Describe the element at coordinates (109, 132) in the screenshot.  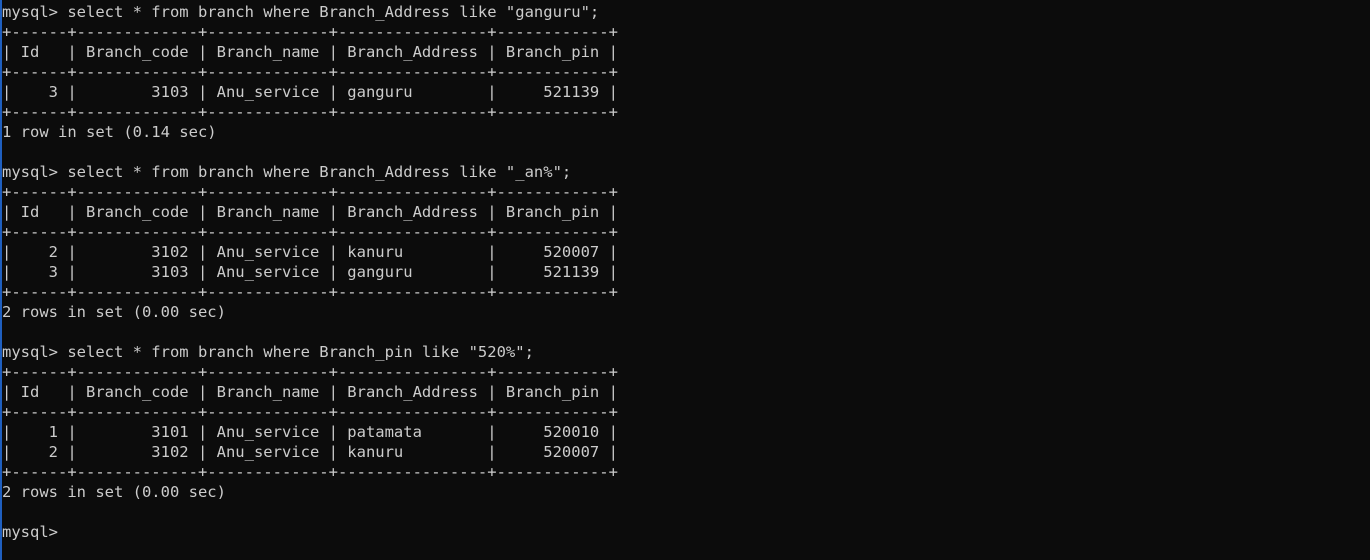
I see `terminal-line: 1 row in set (0.14 sec)` at that location.